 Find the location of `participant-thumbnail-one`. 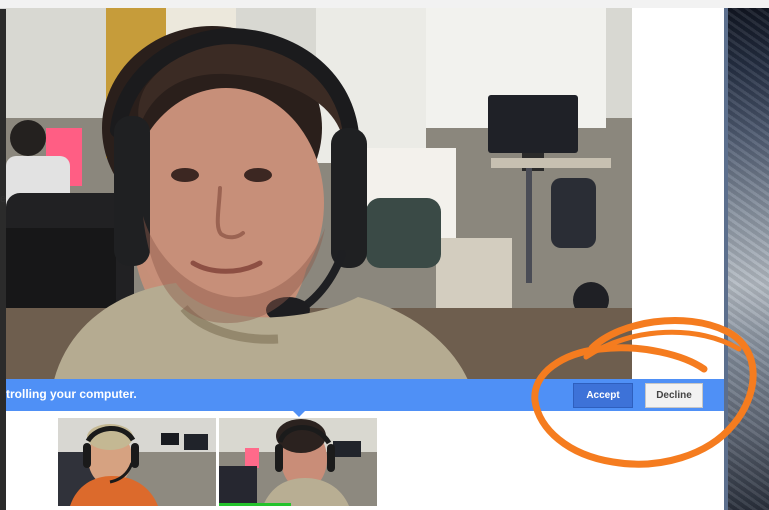

participant-thumbnail-one is located at coordinates (137, 462).